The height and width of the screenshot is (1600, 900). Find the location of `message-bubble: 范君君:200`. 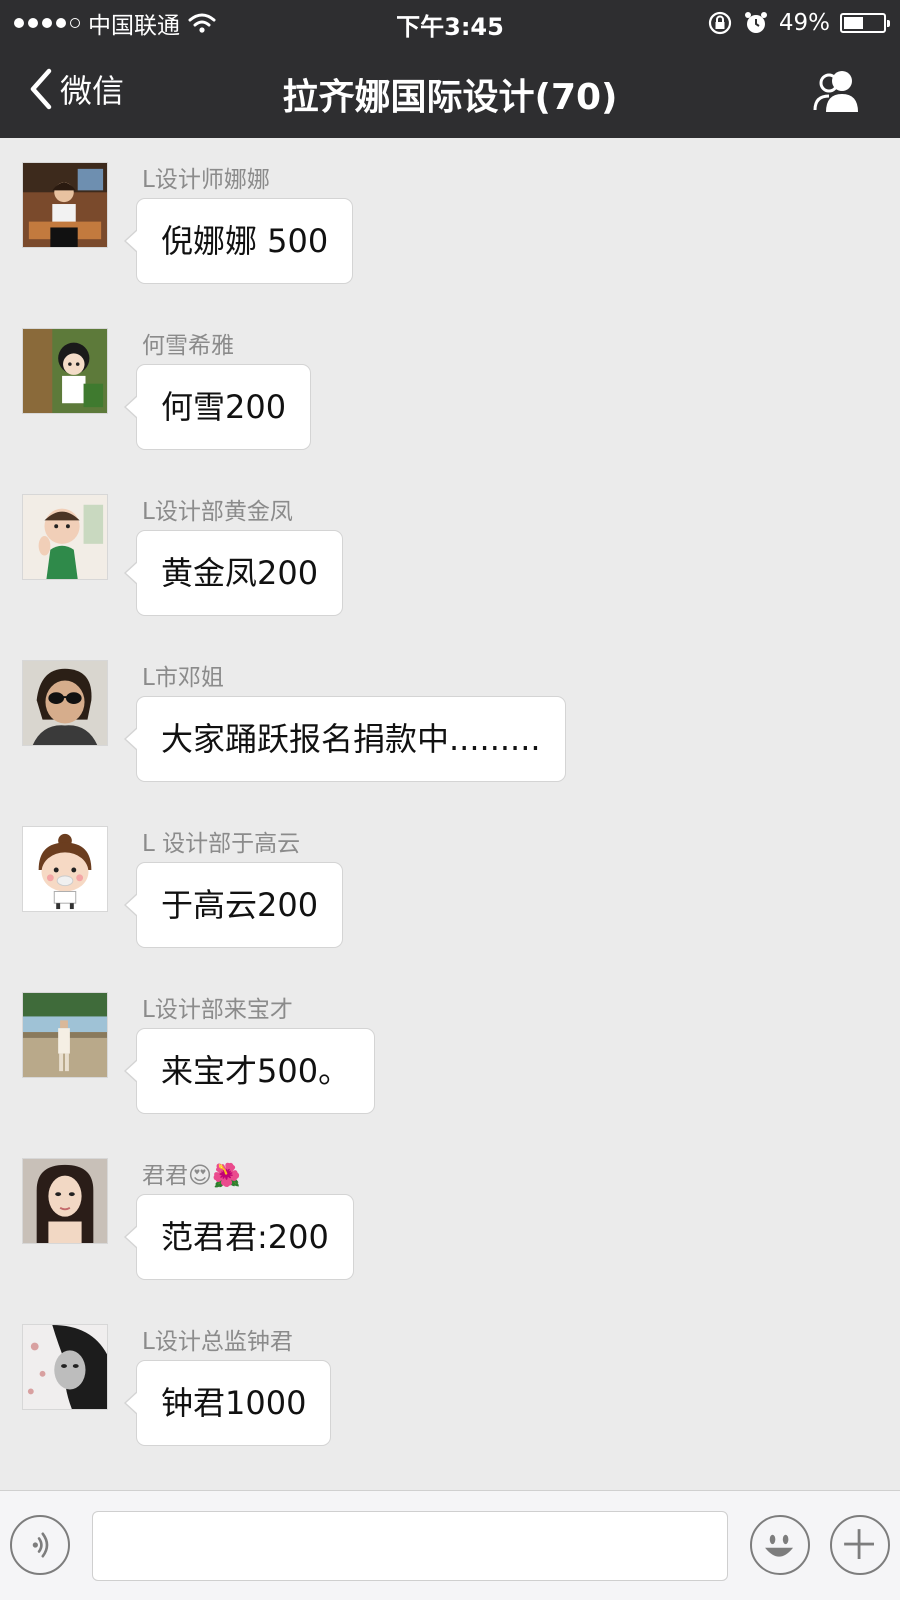

message-bubble: 范君君:200 is located at coordinates (239, 1237).